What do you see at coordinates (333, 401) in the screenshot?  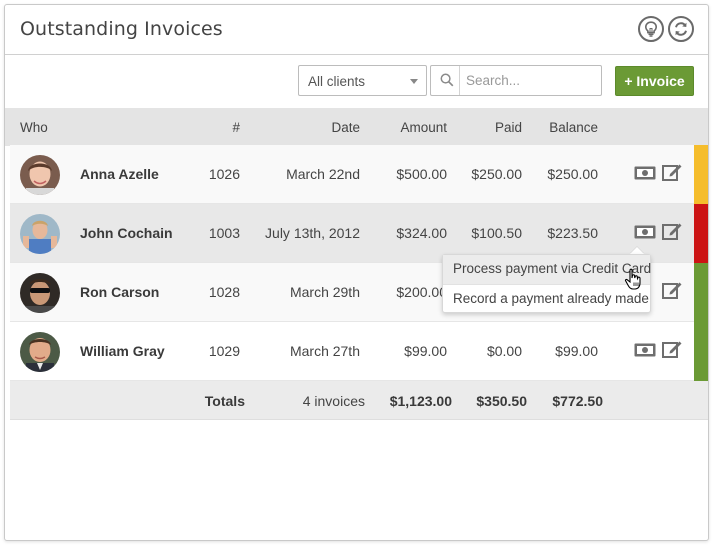 I see `totals-count: 4 invoices` at bounding box center [333, 401].